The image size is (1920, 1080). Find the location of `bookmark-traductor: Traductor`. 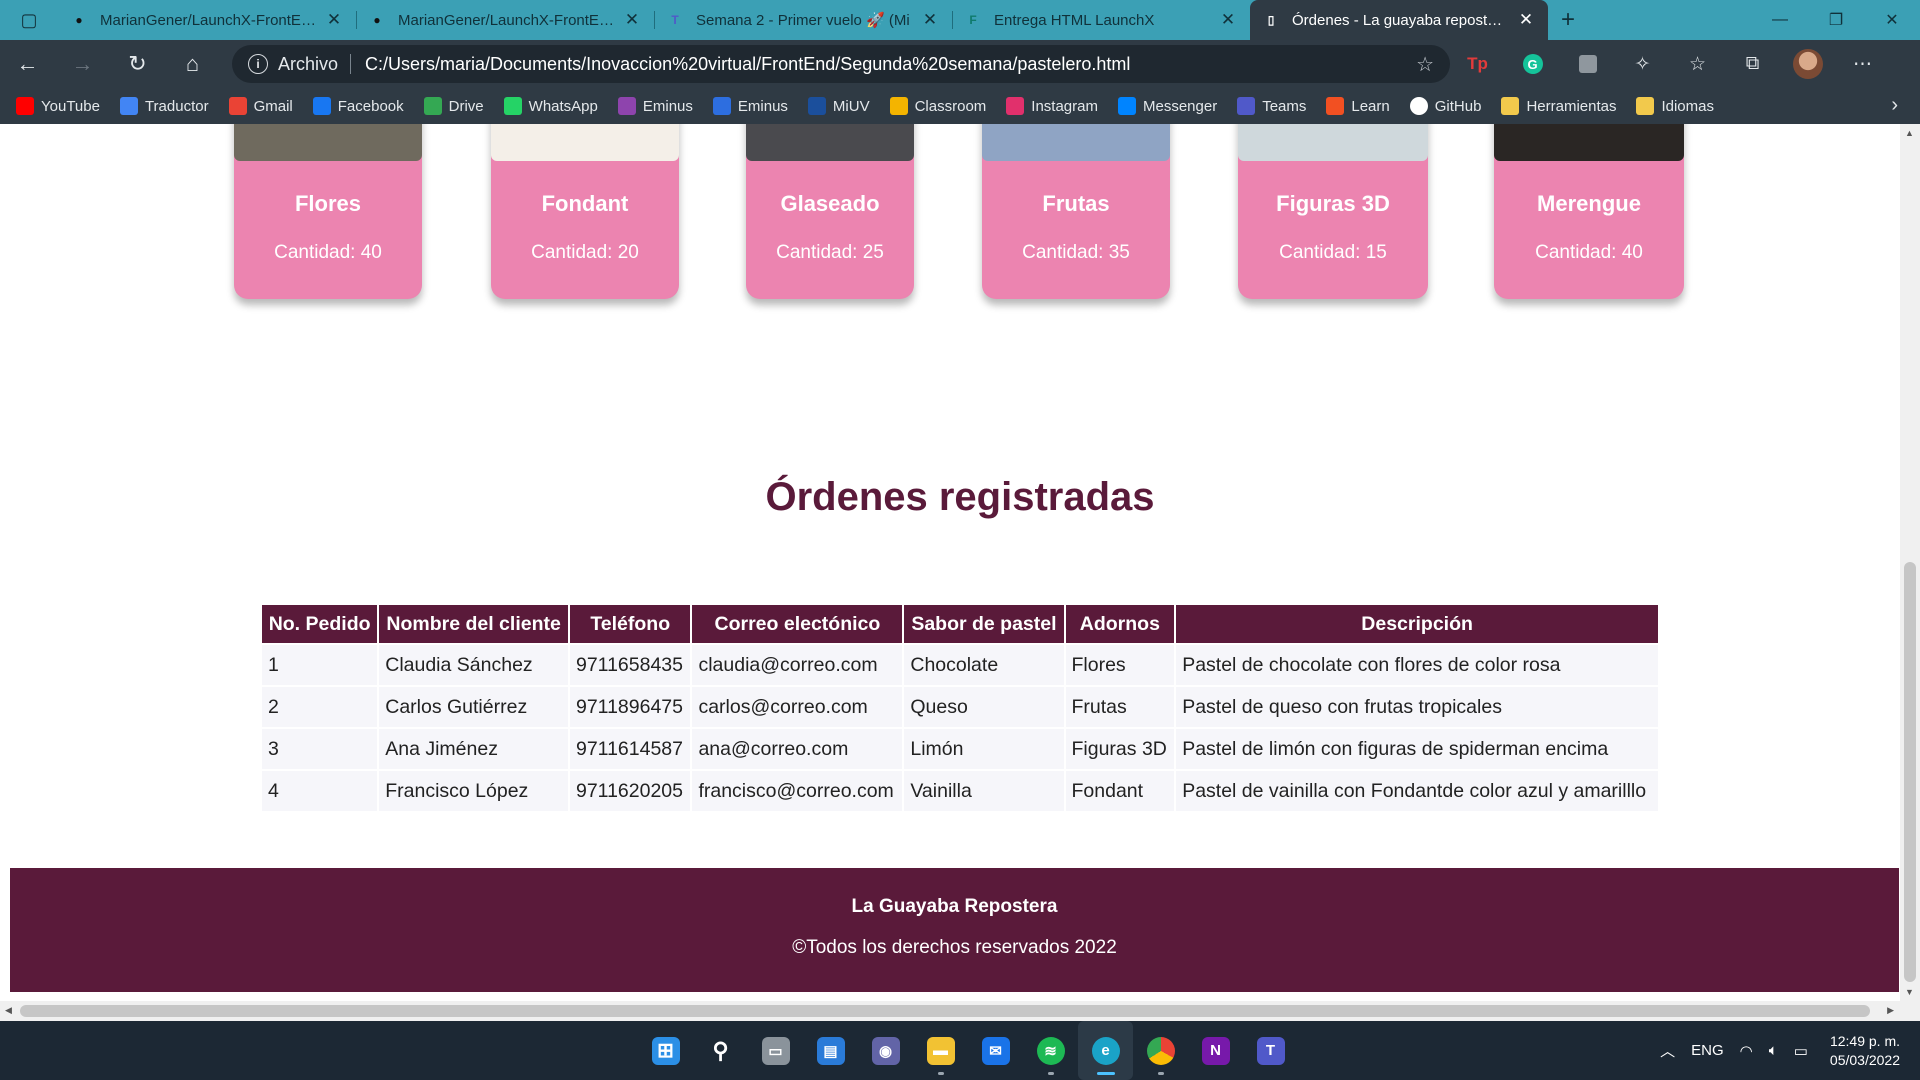

bookmark-traductor: Traductor is located at coordinates (164, 106).